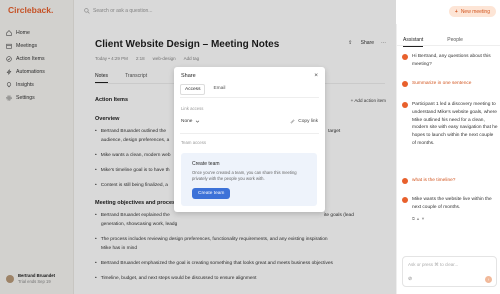 Image resolution: width=500 pixels, height=294 pixels. What do you see at coordinates (211, 193) in the screenshot?
I see `create-team-button: Create team` at bounding box center [211, 193].